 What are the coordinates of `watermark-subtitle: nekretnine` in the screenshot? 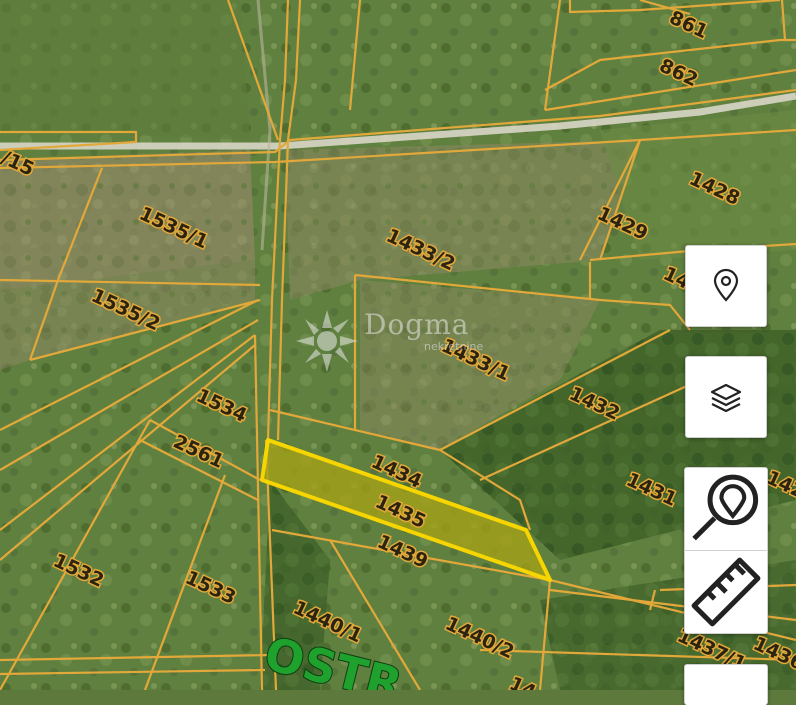 It's located at (454, 346).